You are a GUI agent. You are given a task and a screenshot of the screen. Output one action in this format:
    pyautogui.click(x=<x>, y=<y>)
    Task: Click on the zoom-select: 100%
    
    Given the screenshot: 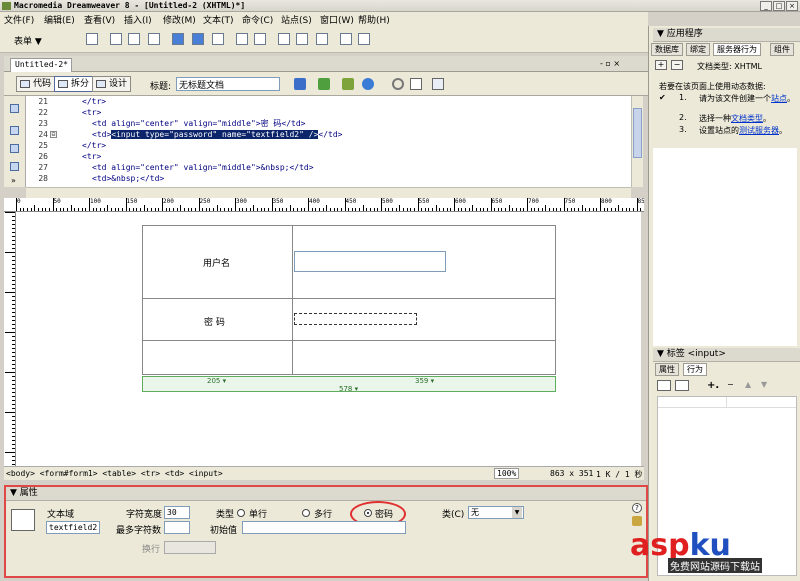 What is the action you would take?
    pyautogui.click(x=507, y=473)
    